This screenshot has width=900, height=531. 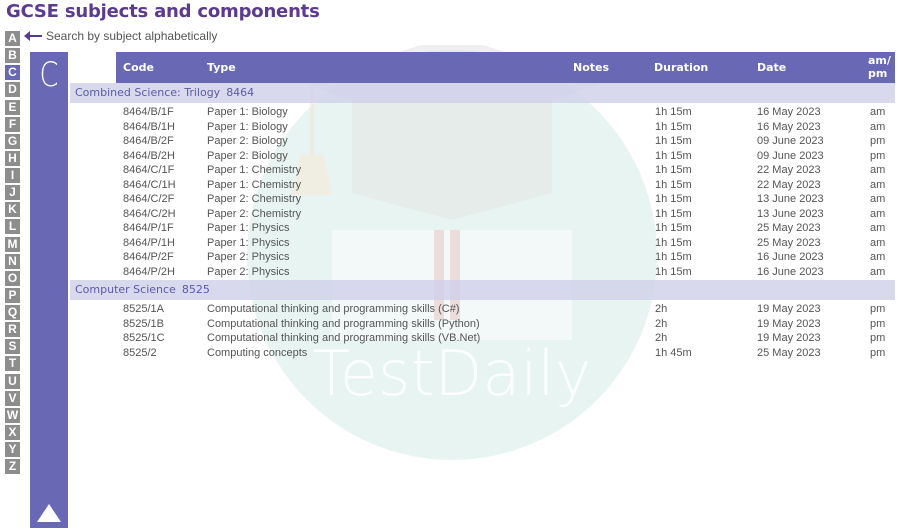 I want to click on subject-name: Computer Science, so click(x=125, y=289).